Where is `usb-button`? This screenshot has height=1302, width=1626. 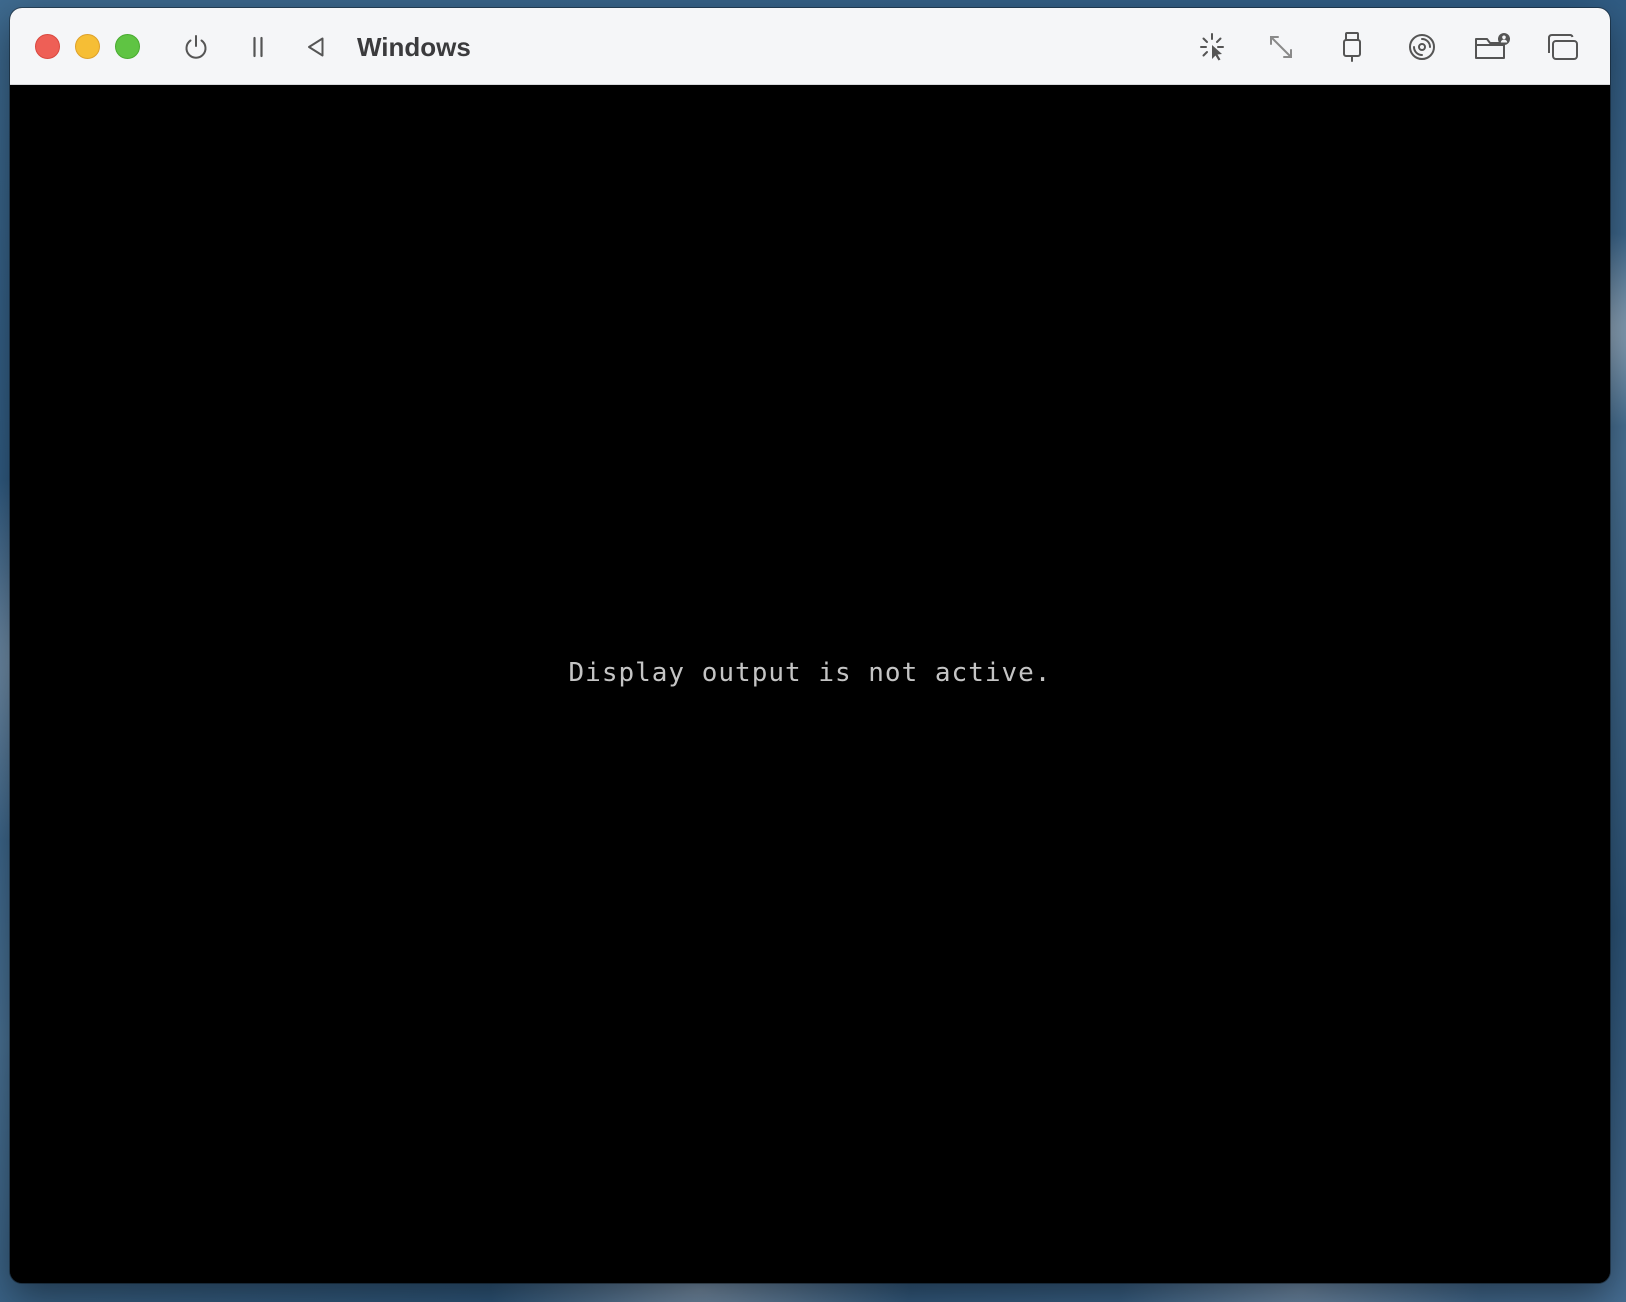
usb-button is located at coordinates (1352, 47).